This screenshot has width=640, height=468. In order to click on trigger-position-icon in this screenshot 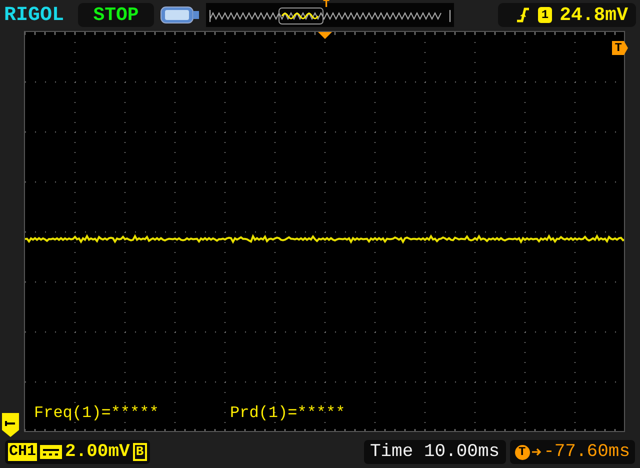, I will do `click(325, 35)`.